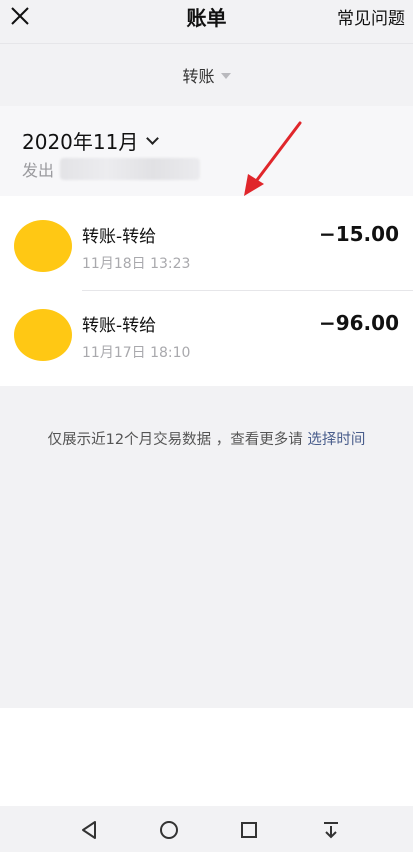 The image size is (413, 852). What do you see at coordinates (206, 338) in the screenshot?
I see `transaction-row: 转账-转给 11月17日 18:10 −96.00` at bounding box center [206, 338].